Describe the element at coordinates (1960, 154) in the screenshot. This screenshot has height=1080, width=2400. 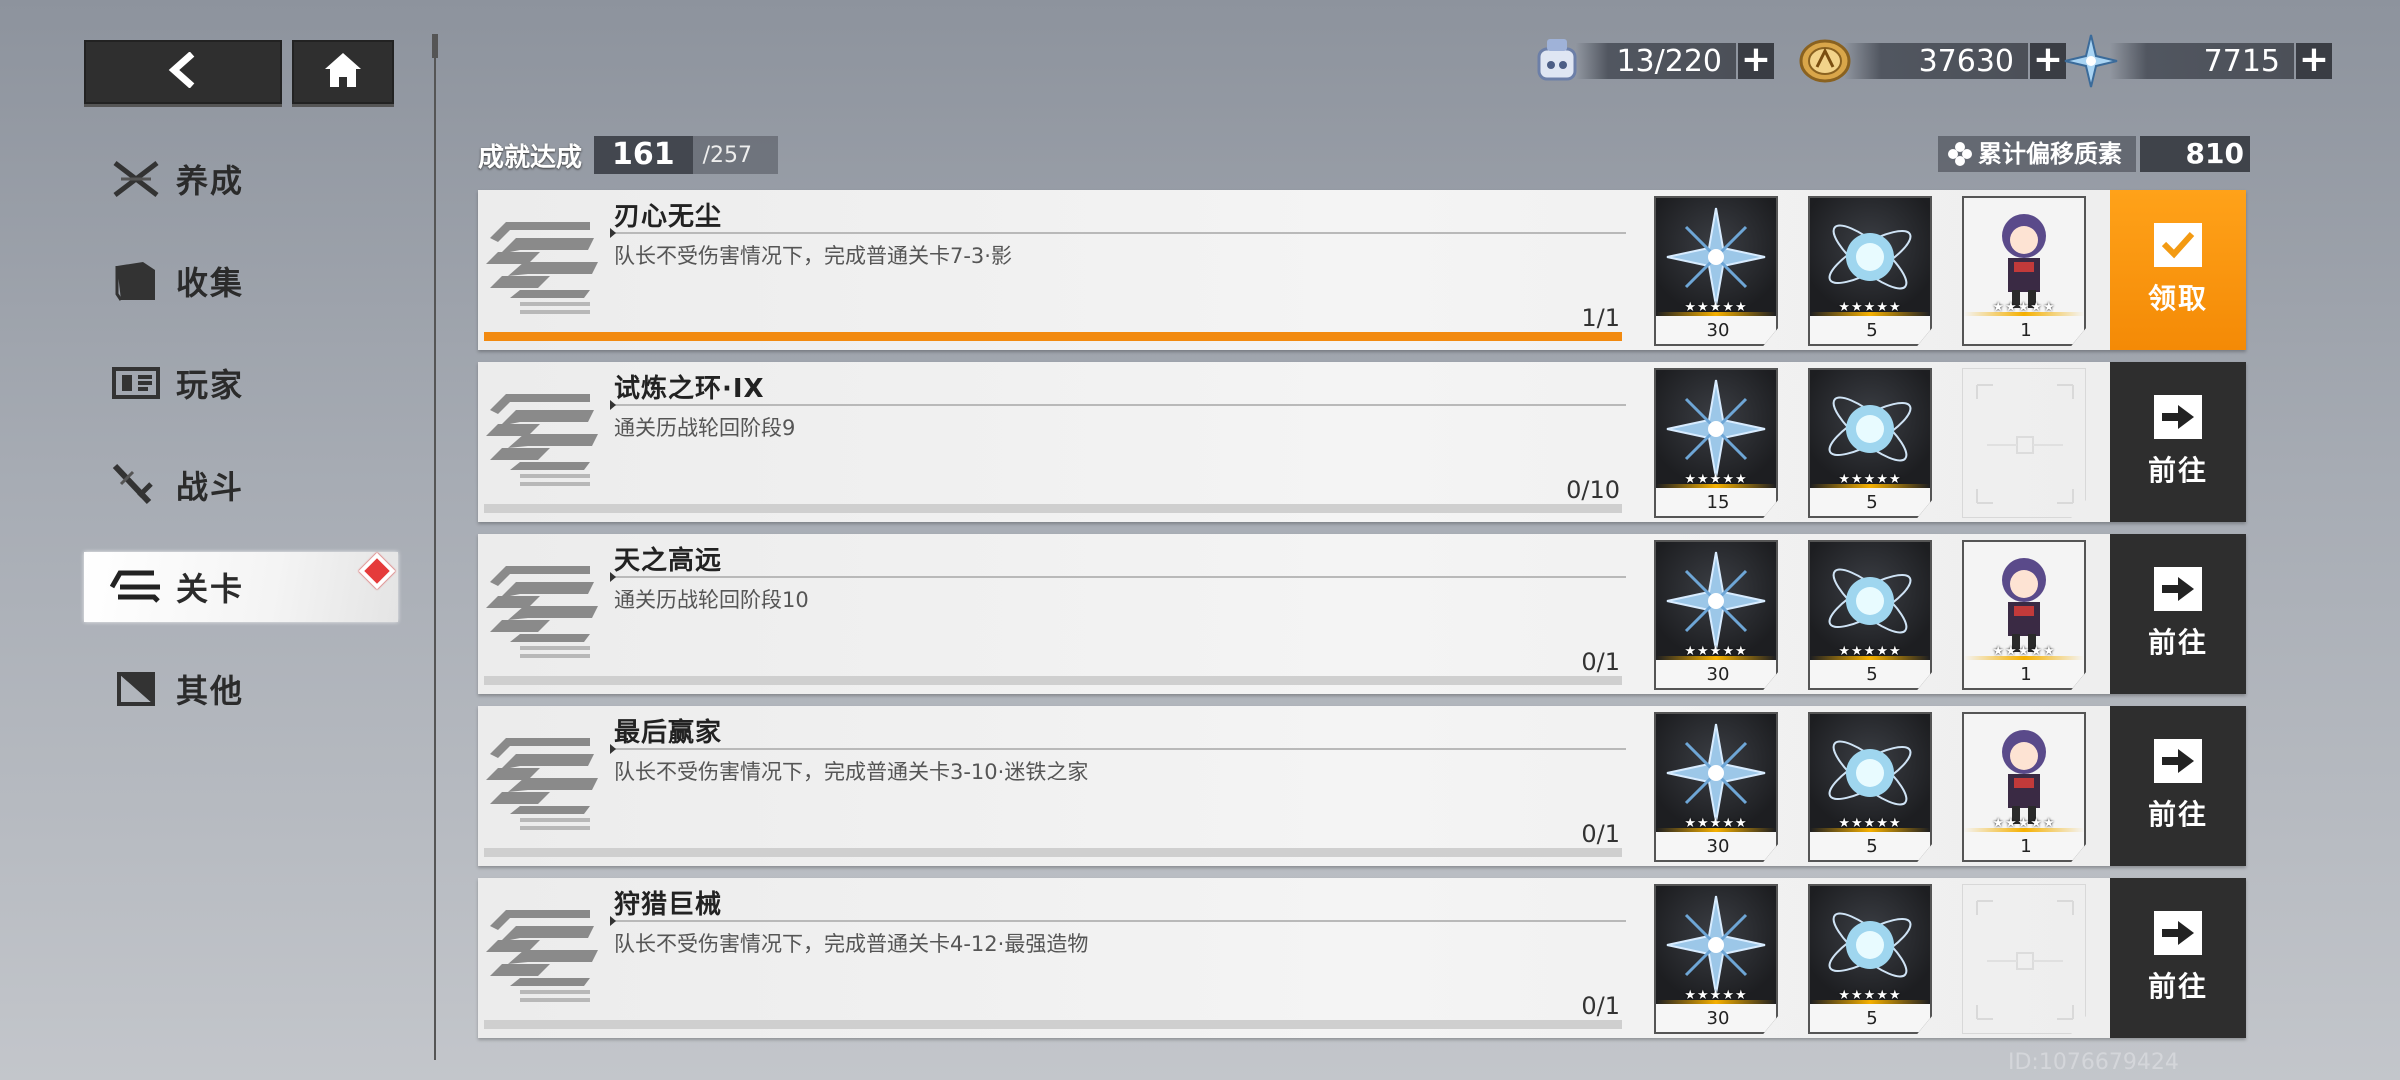
I see `clover-icon` at that location.